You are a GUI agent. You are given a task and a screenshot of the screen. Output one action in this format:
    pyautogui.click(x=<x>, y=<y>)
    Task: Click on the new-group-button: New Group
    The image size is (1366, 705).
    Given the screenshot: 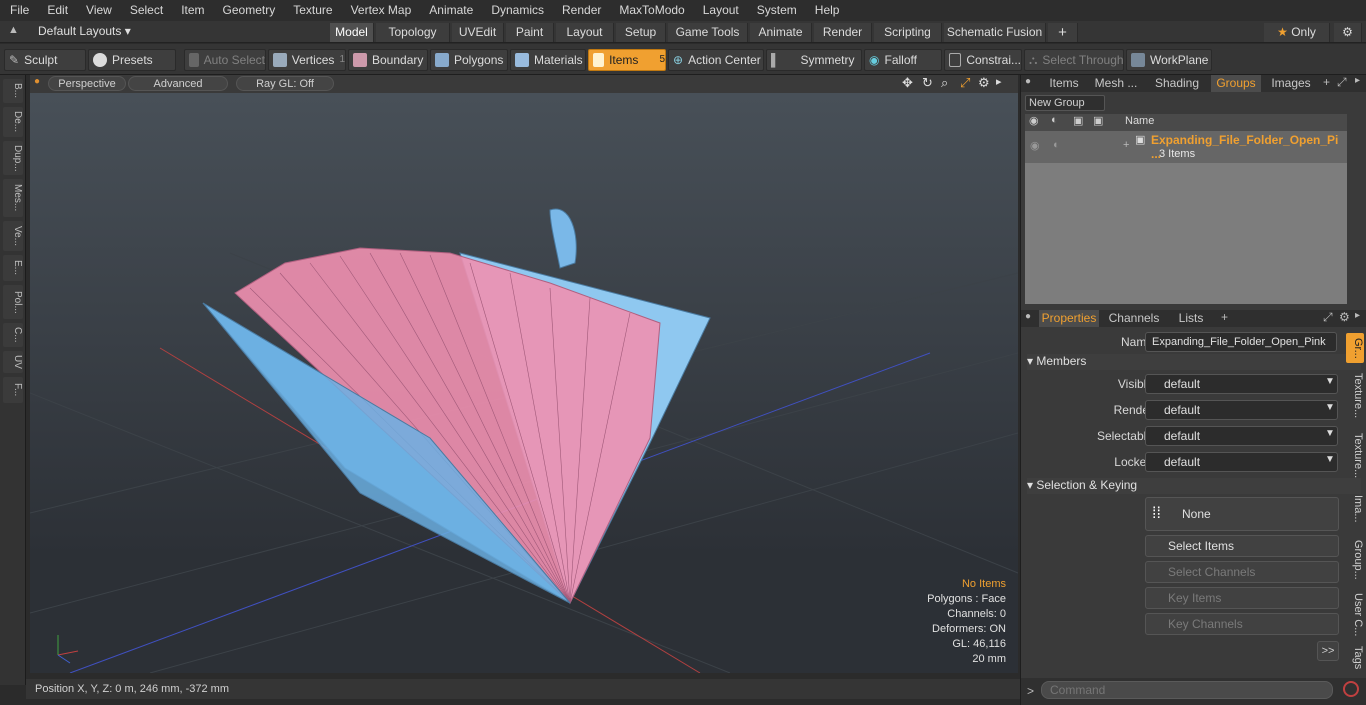 What is the action you would take?
    pyautogui.click(x=1065, y=103)
    